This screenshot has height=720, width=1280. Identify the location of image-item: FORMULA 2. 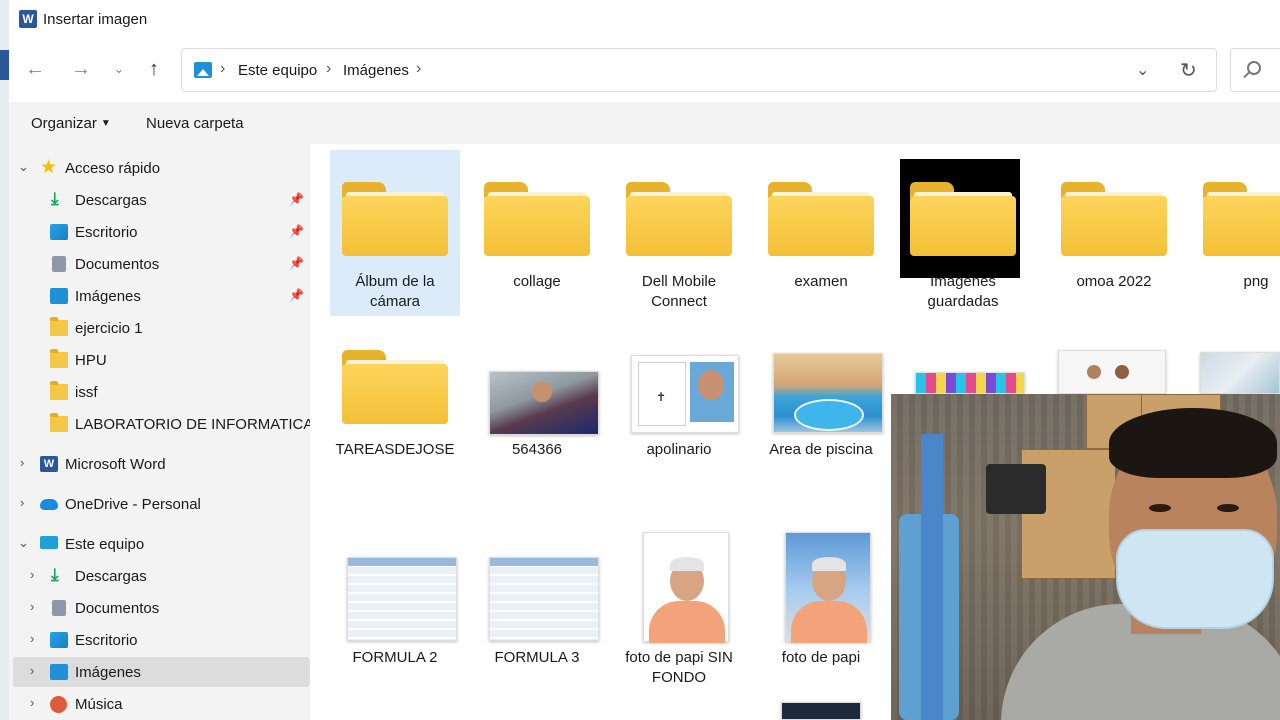
(395, 609).